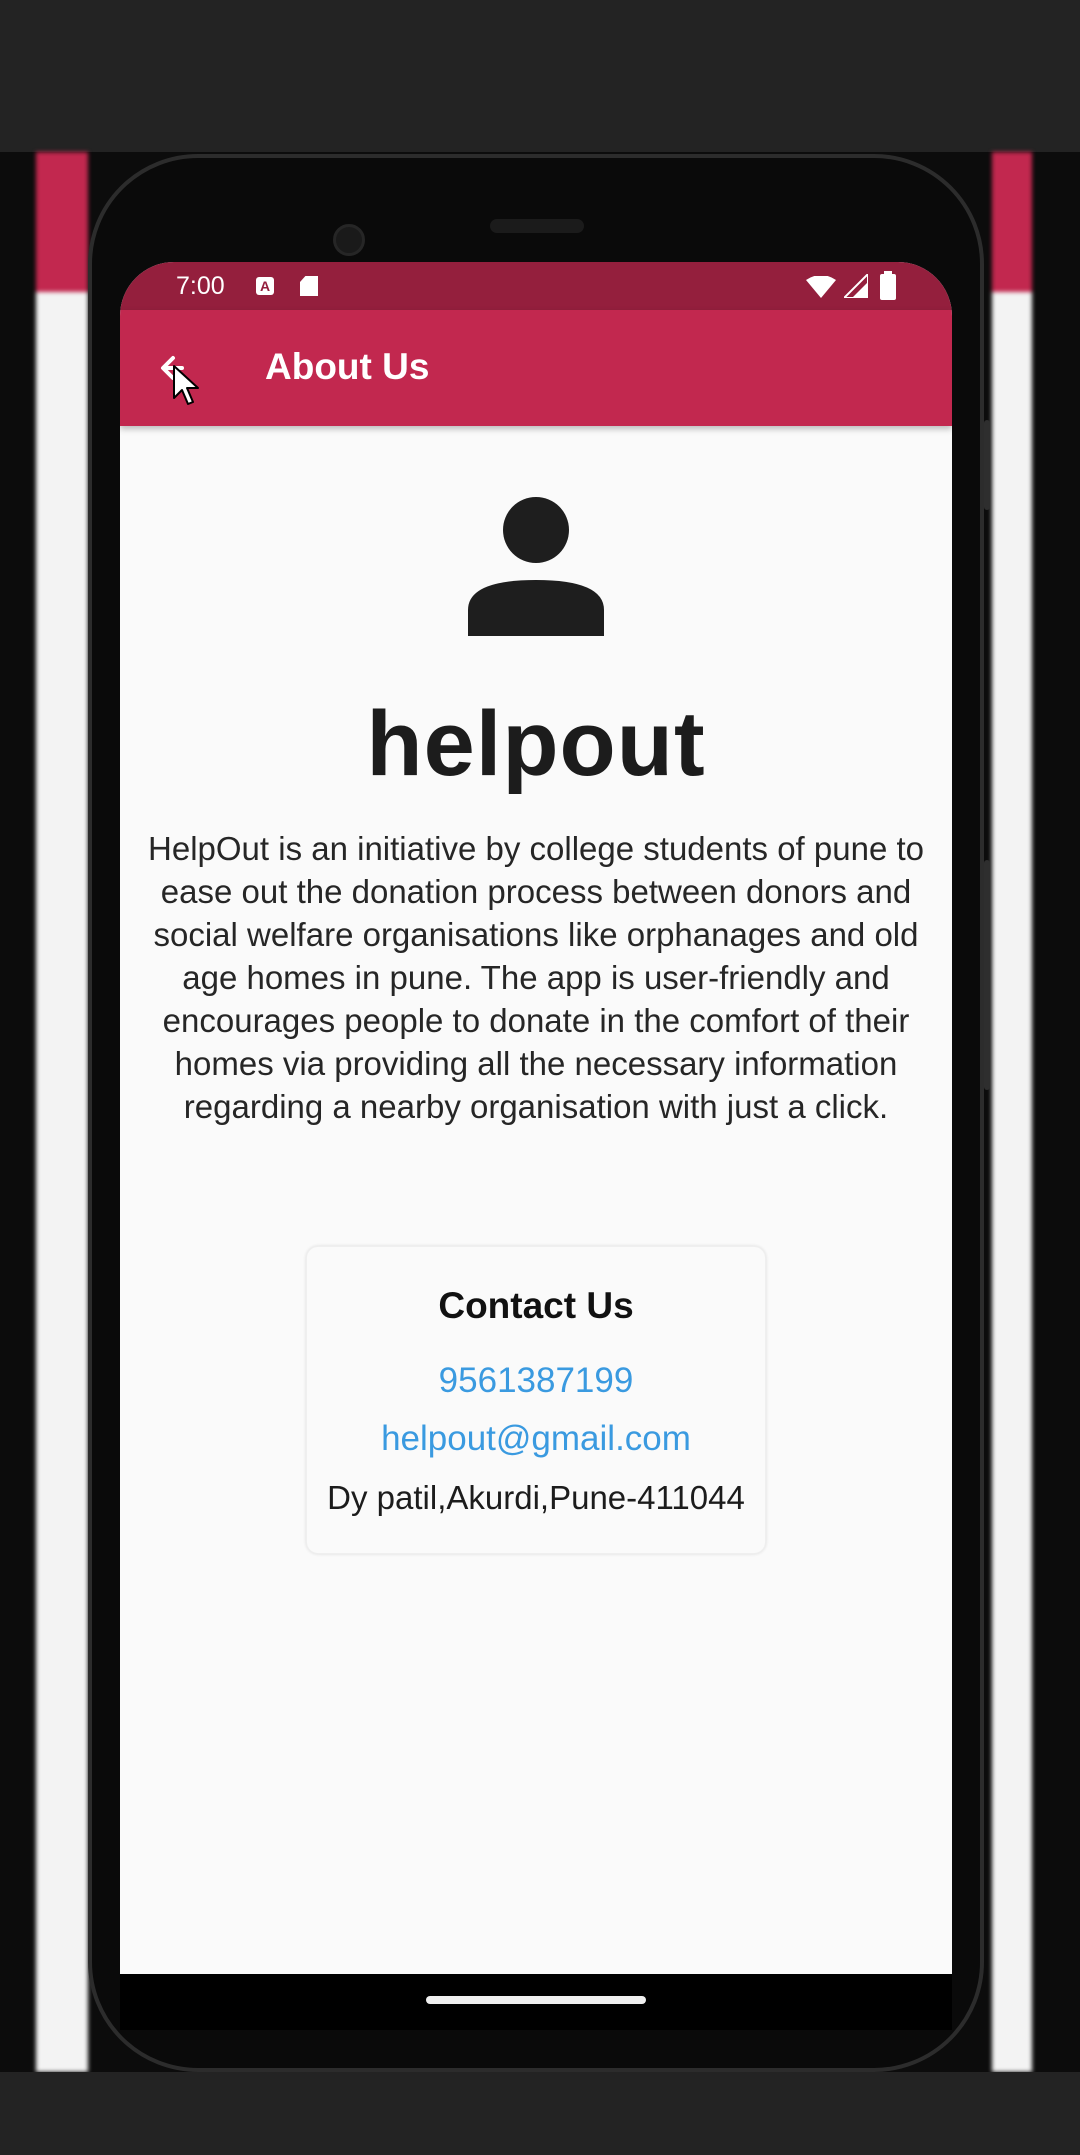  I want to click on phone-volume-button, so click(987, 975).